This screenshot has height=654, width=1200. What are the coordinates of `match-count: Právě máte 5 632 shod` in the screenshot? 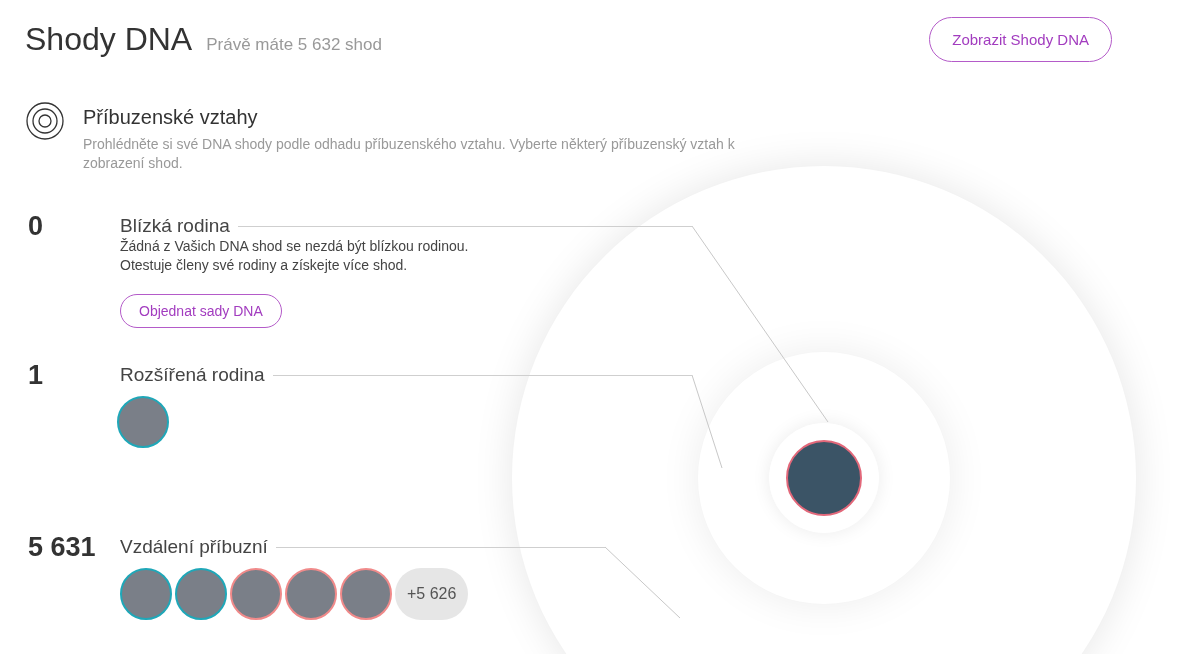 It's located at (294, 45).